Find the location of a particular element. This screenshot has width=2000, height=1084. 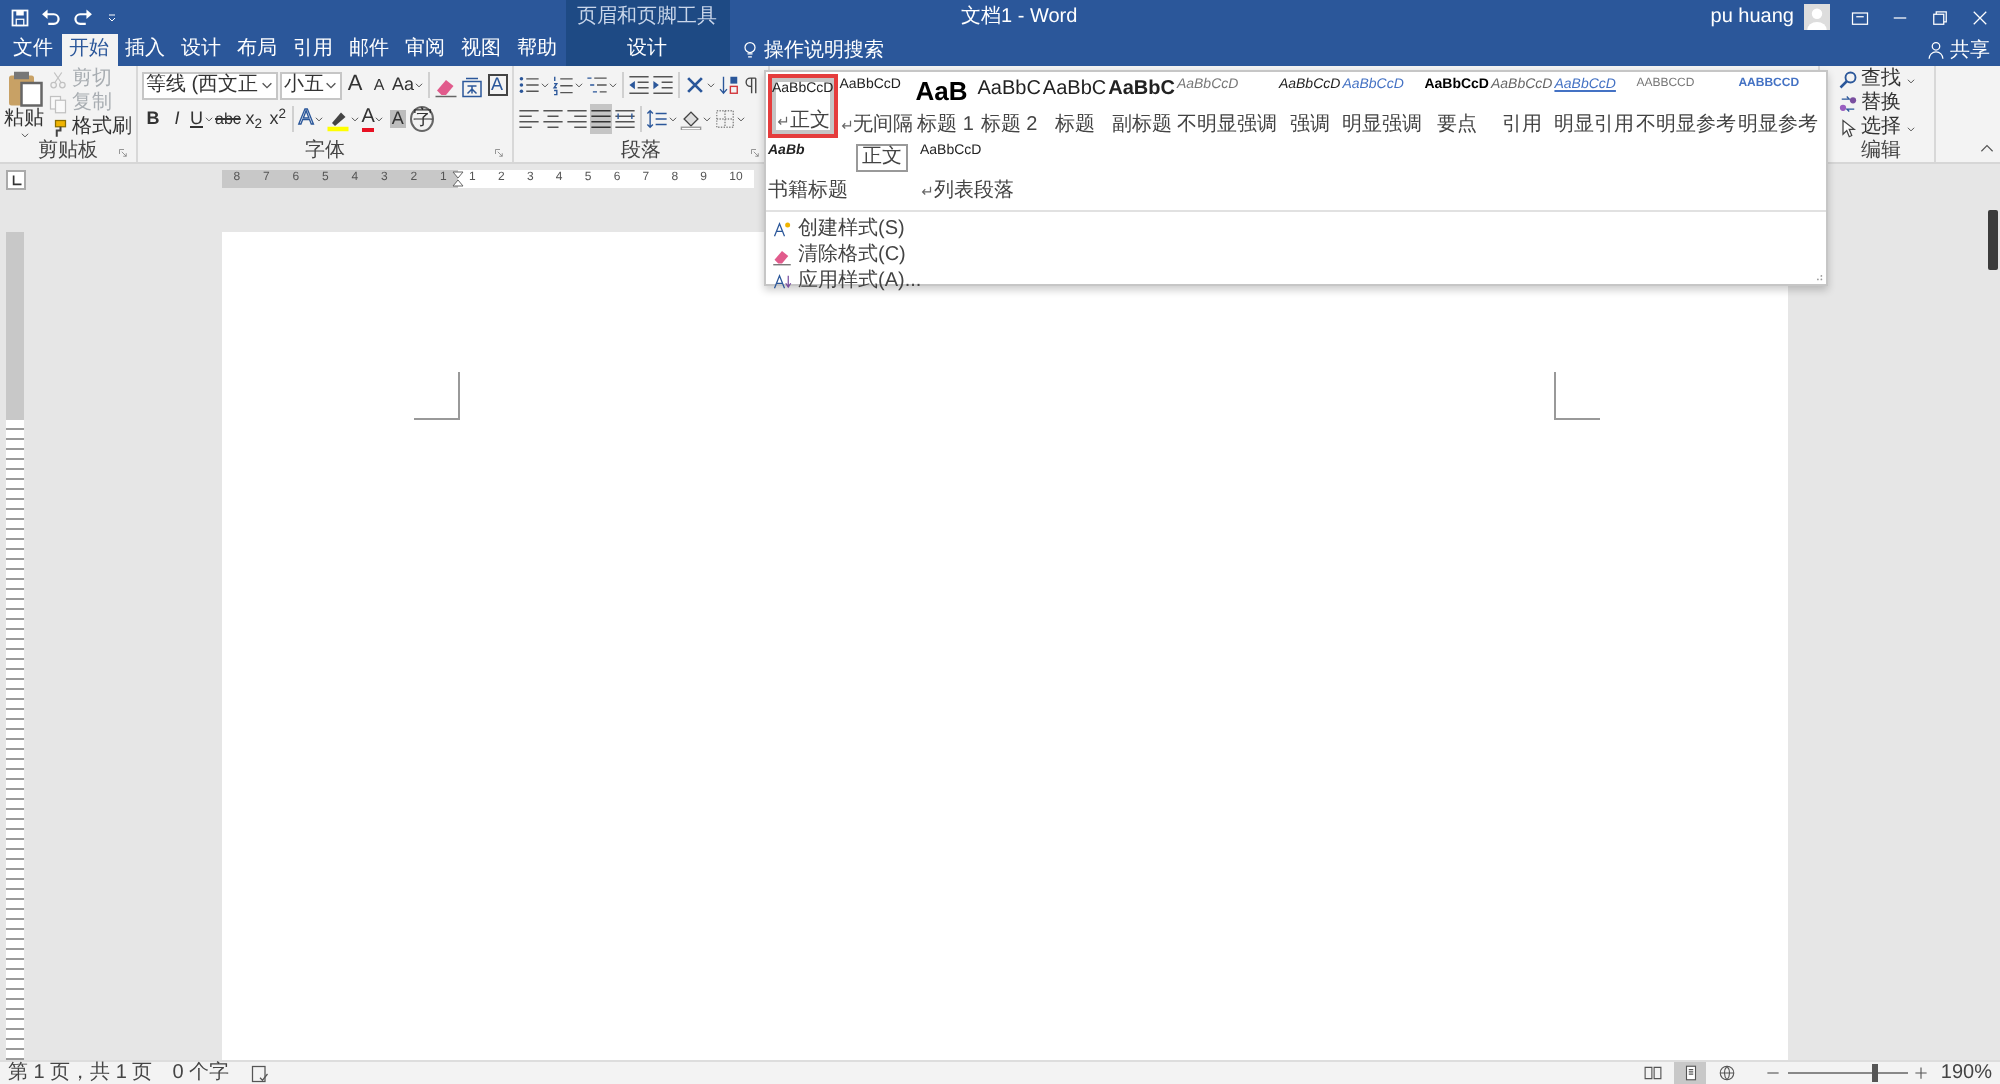

font-name-field: 等线 (西文正 is located at coordinates (210, 85).